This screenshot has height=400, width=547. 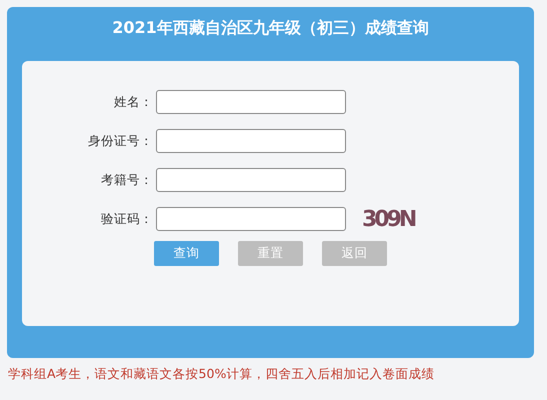 I want to click on captcha-image: 309N, so click(x=388, y=219).